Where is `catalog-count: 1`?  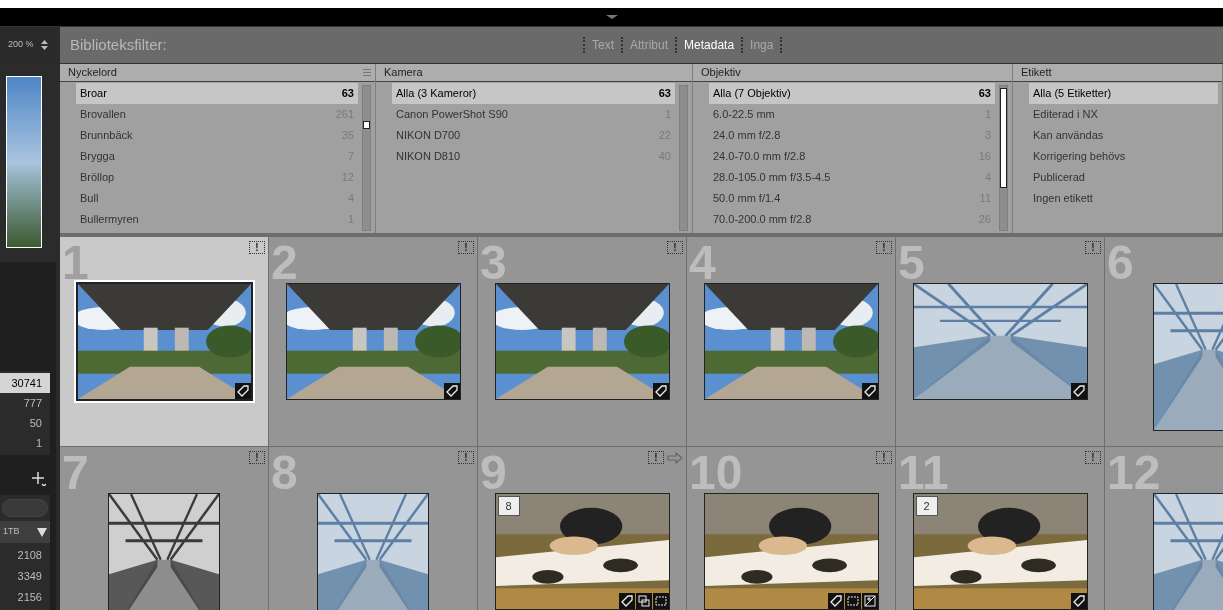 catalog-count: 1 is located at coordinates (25, 443).